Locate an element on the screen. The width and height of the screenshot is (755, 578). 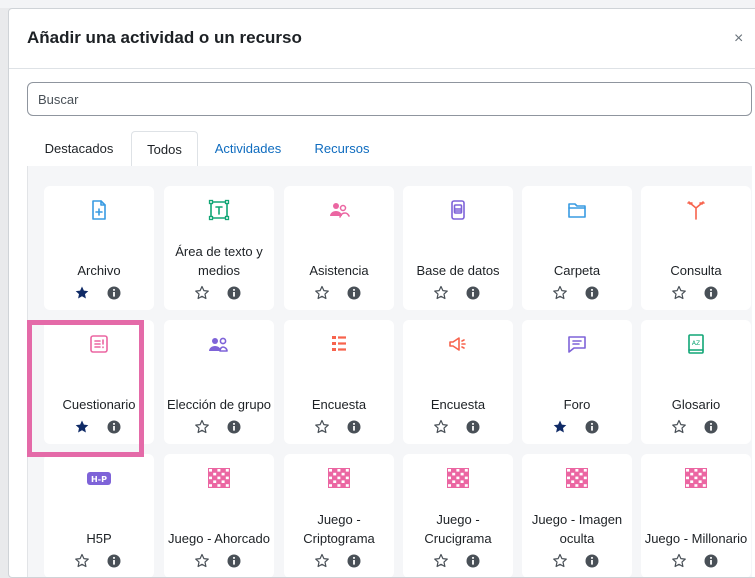
background-page-strip is located at coordinates (377, 4).